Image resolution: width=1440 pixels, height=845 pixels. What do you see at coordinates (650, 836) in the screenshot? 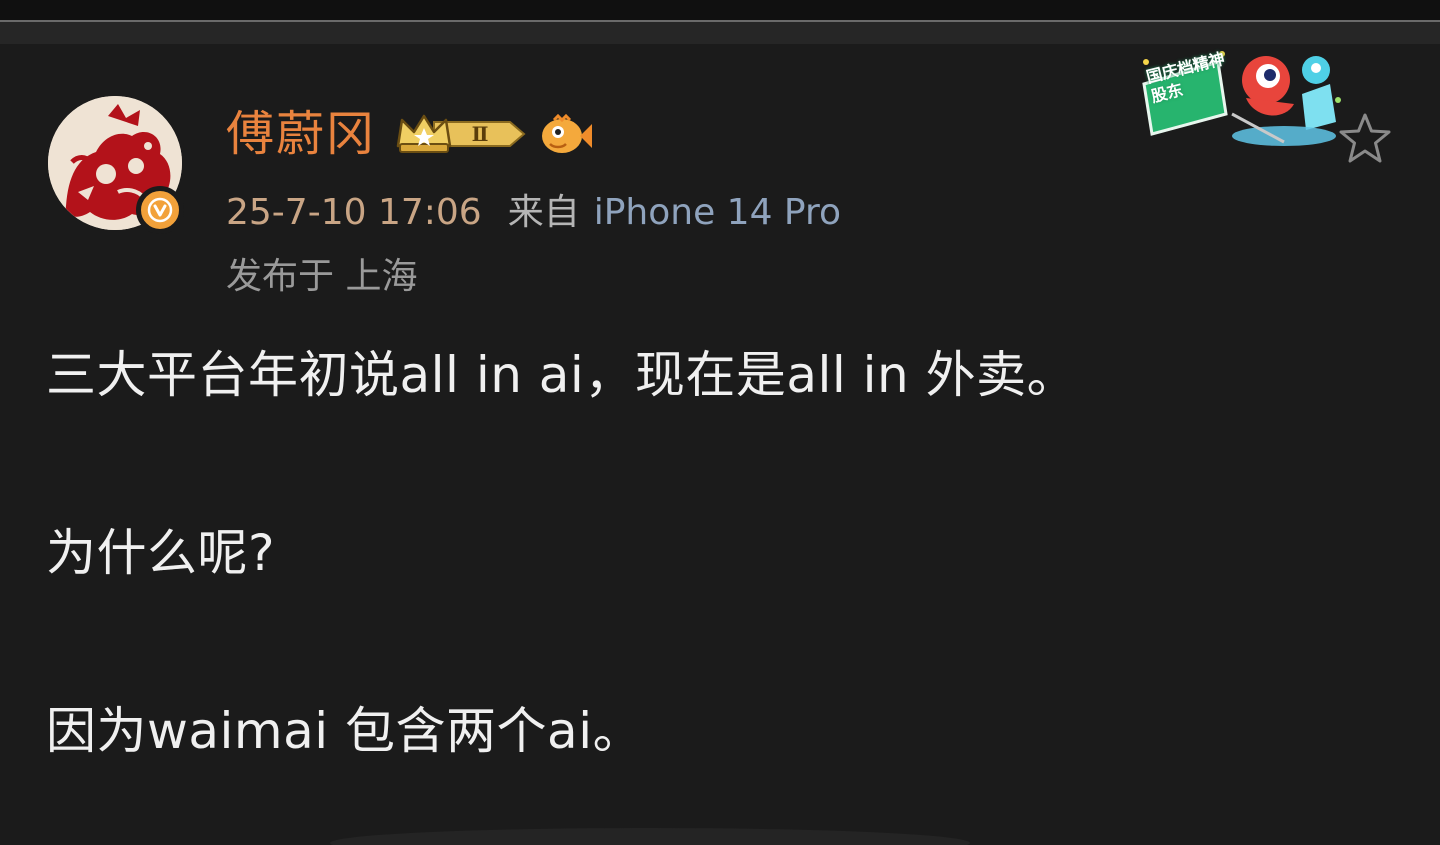
I see `bottom-shadow` at bounding box center [650, 836].